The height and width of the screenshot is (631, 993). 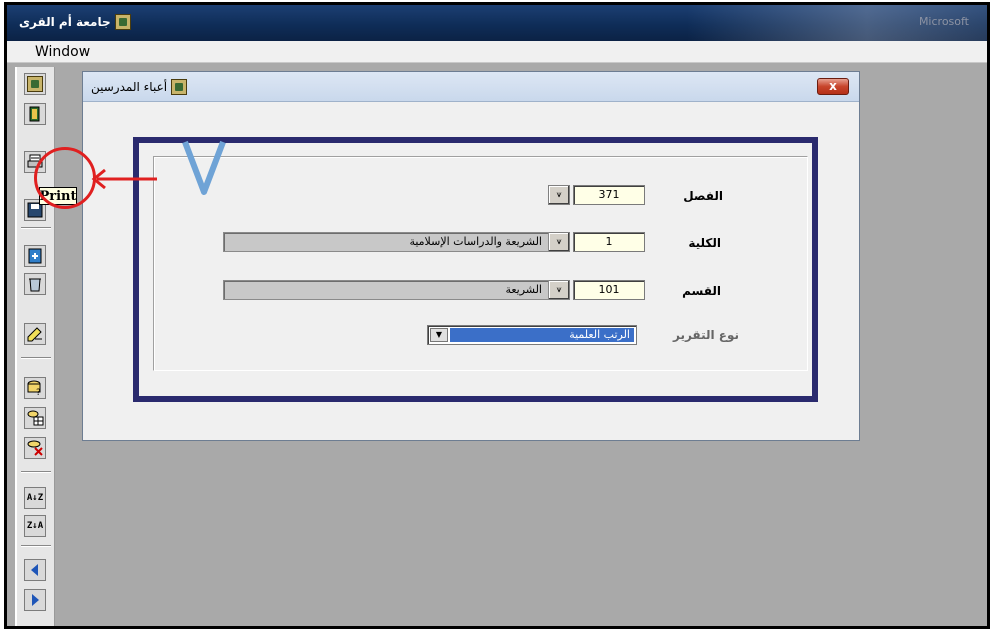 What do you see at coordinates (497, 52) in the screenshot?
I see `menu-bar: Window` at bounding box center [497, 52].